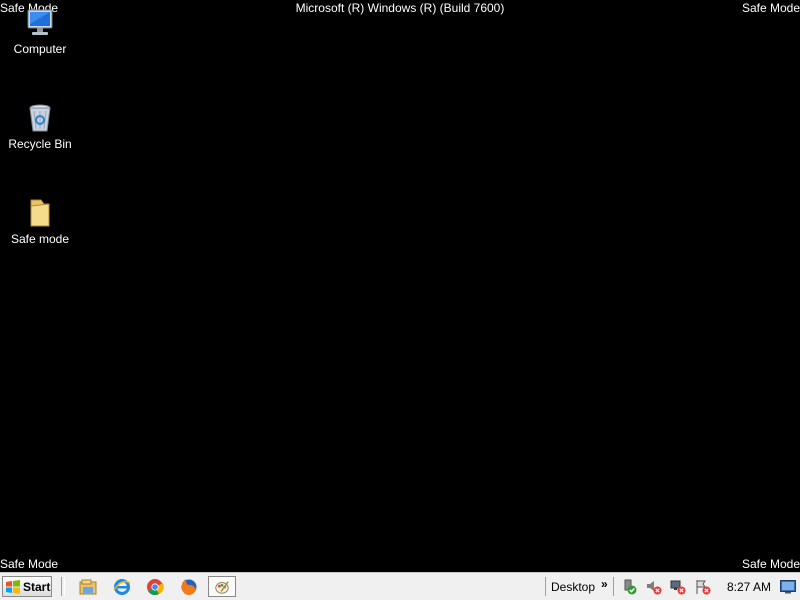  I want to click on paint-taskbar-button, so click(222, 586).